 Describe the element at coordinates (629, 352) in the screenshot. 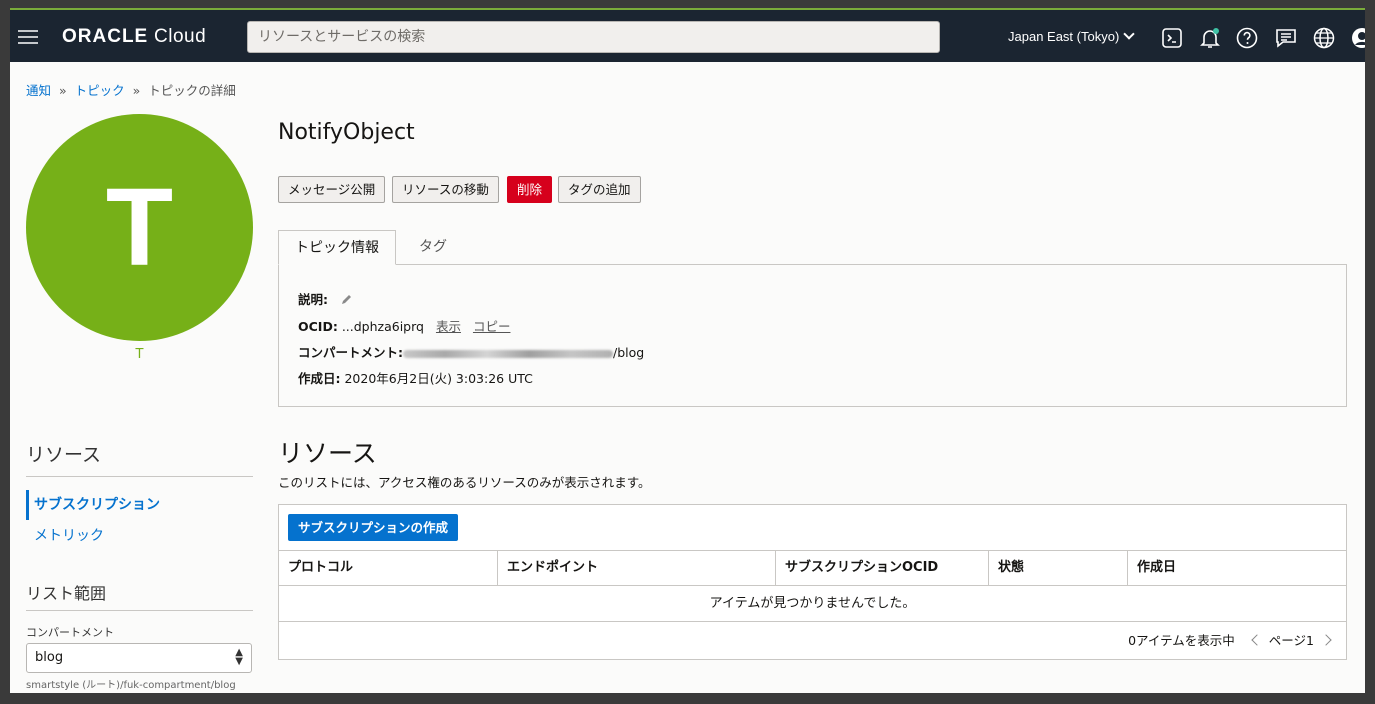

I see `compartment-info-suffix: /blog` at that location.